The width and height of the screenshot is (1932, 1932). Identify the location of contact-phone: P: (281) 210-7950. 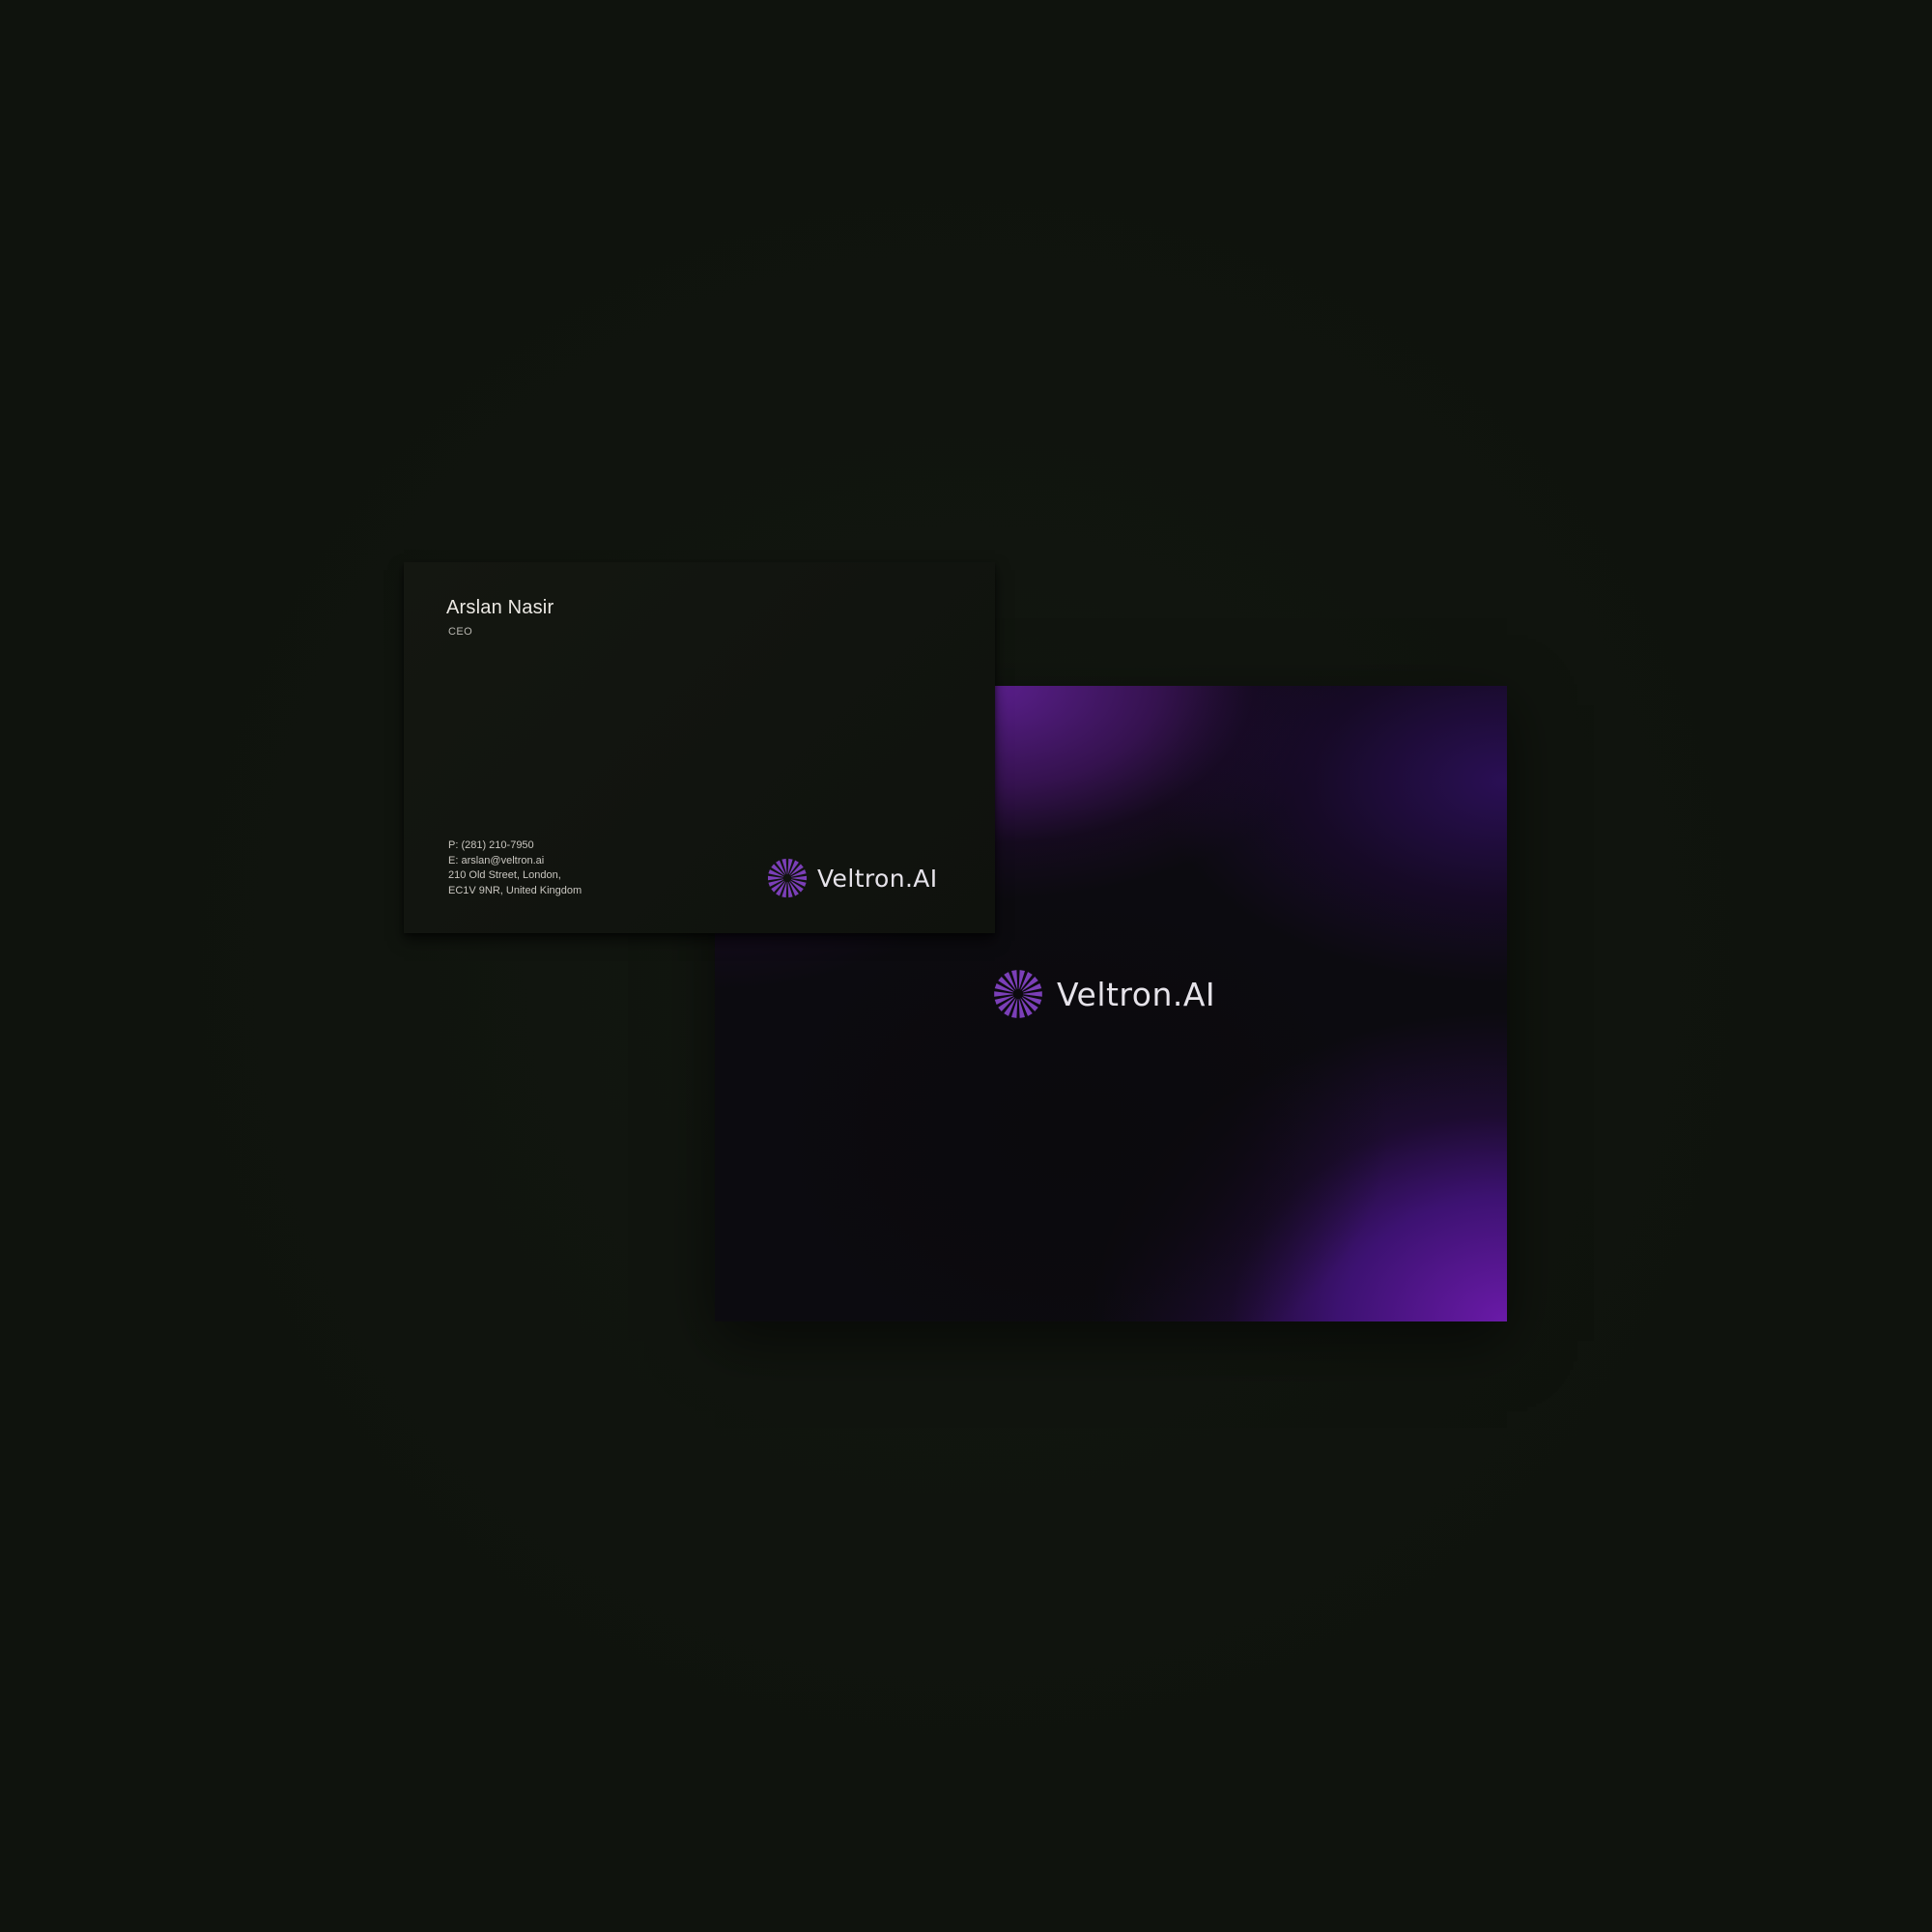
(491, 845).